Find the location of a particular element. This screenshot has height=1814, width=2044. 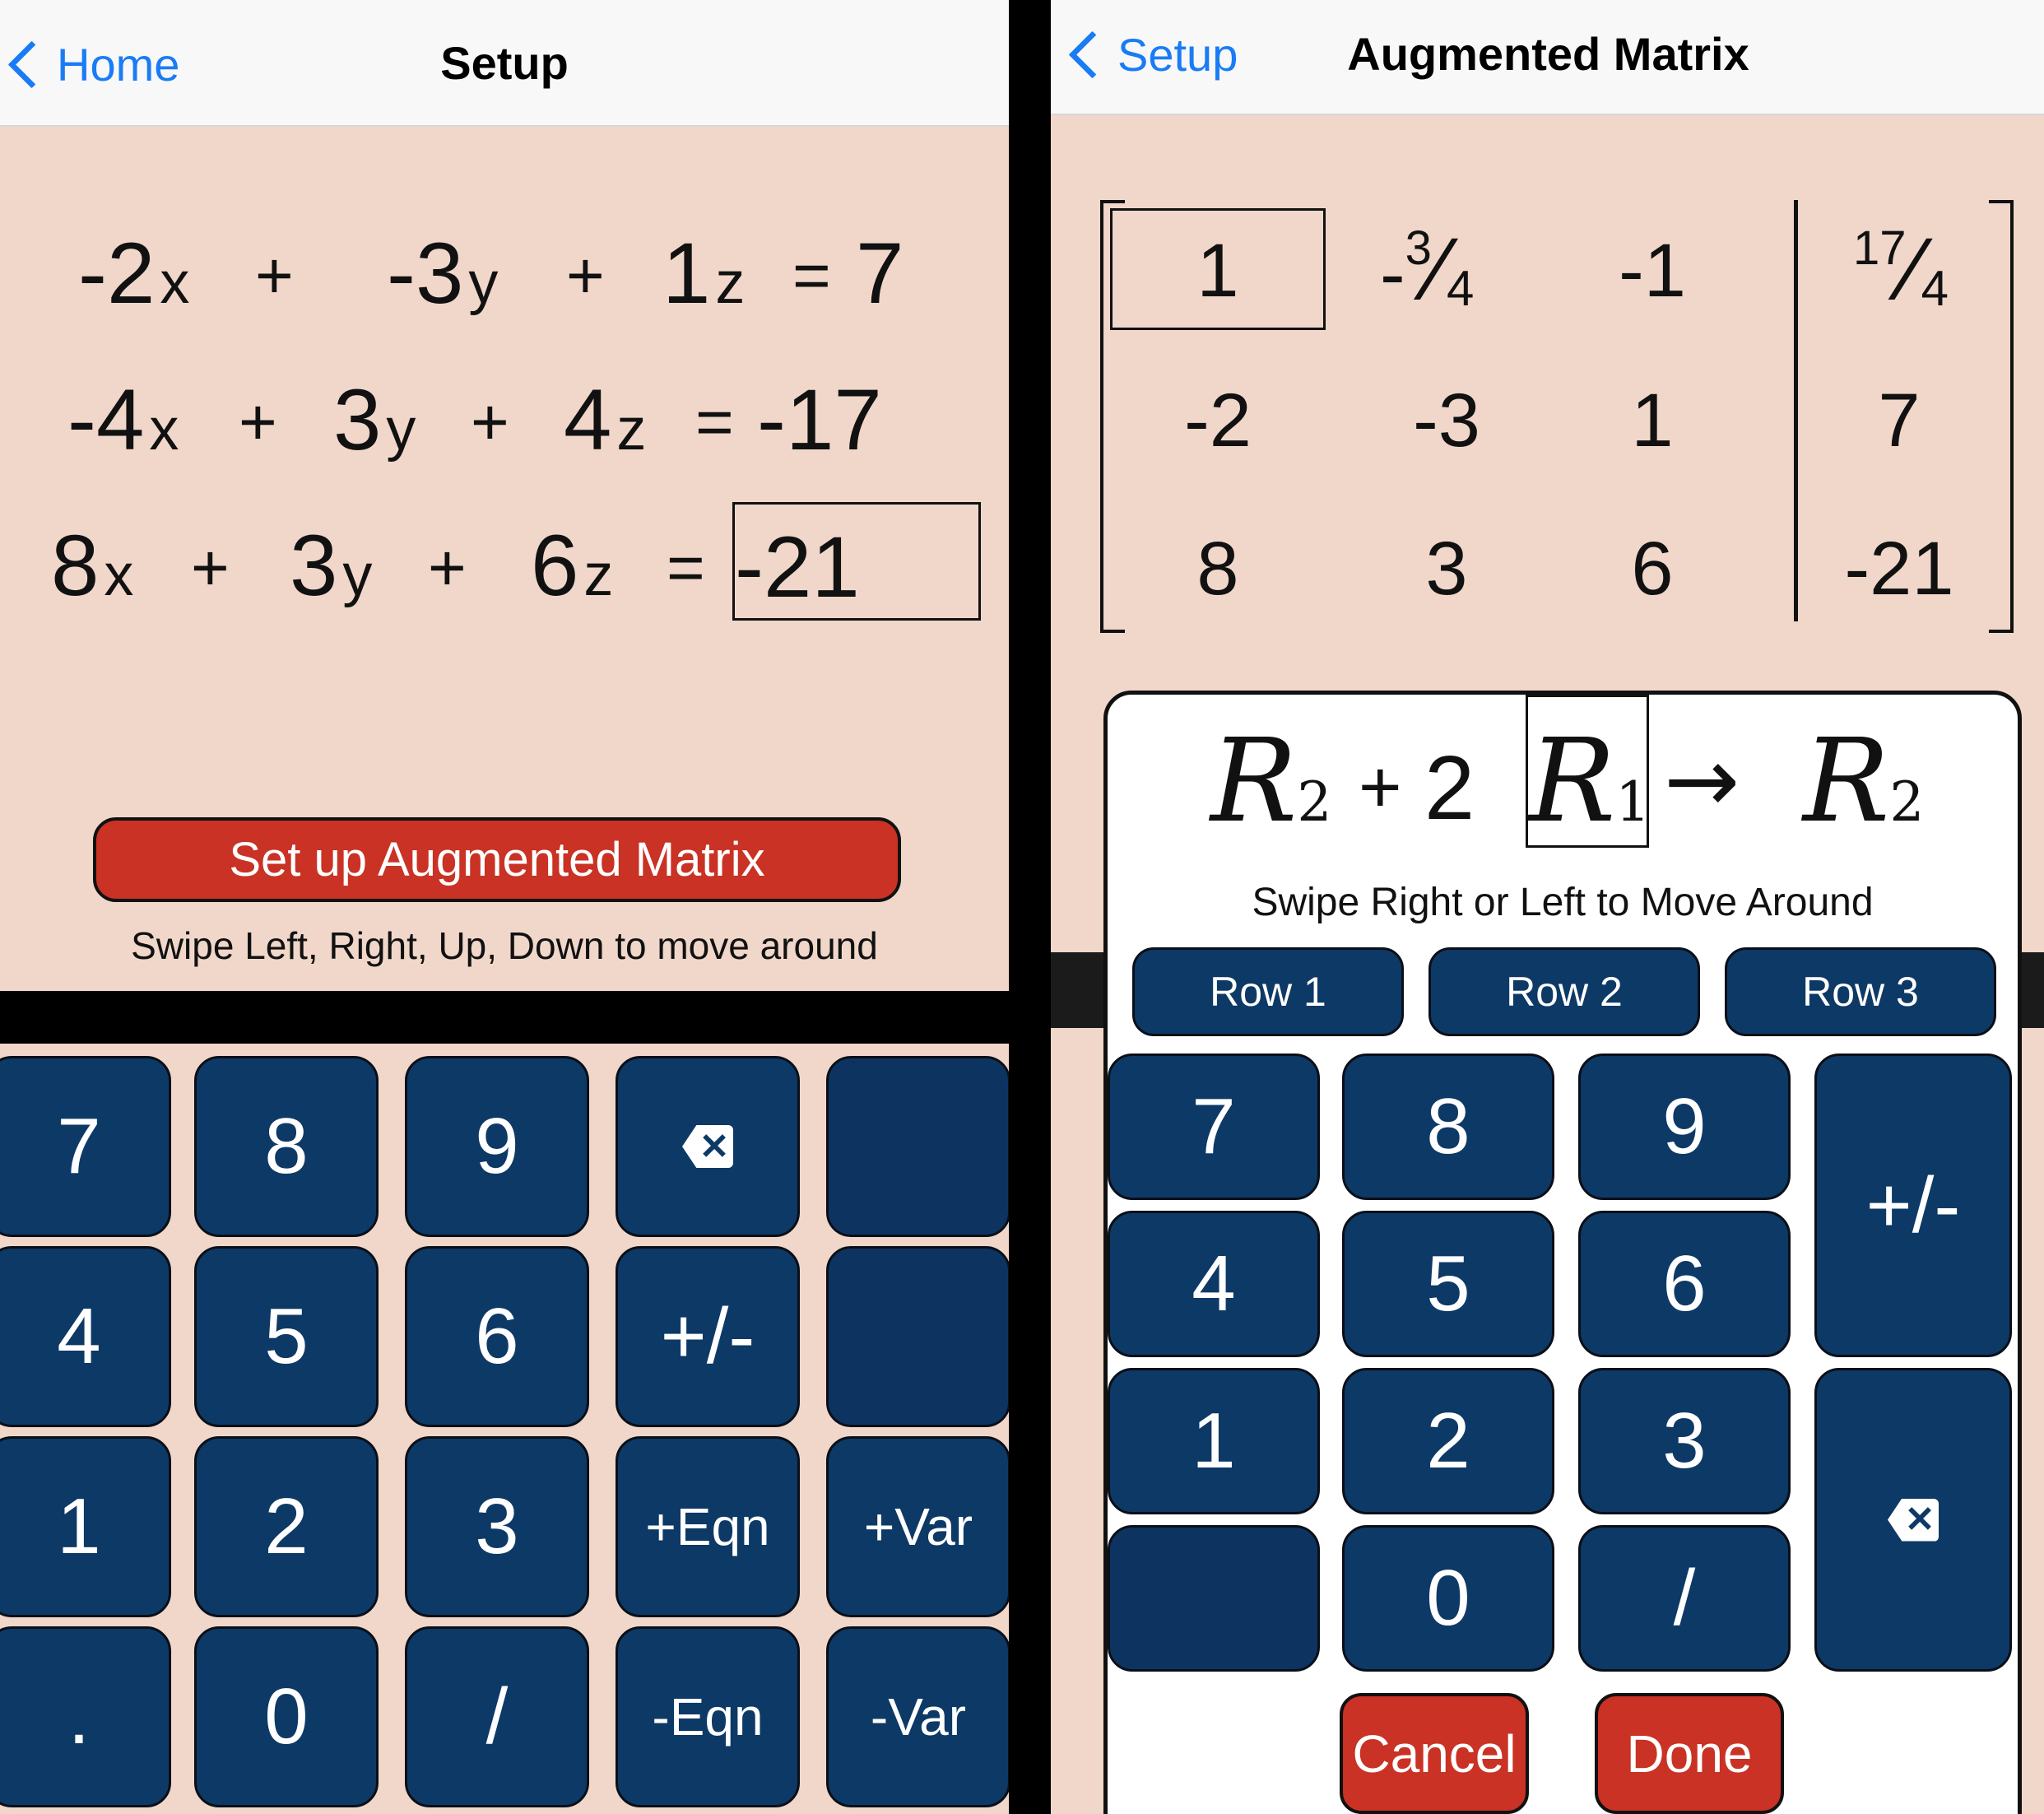

equation-rhs: -17 is located at coordinates (819, 420).